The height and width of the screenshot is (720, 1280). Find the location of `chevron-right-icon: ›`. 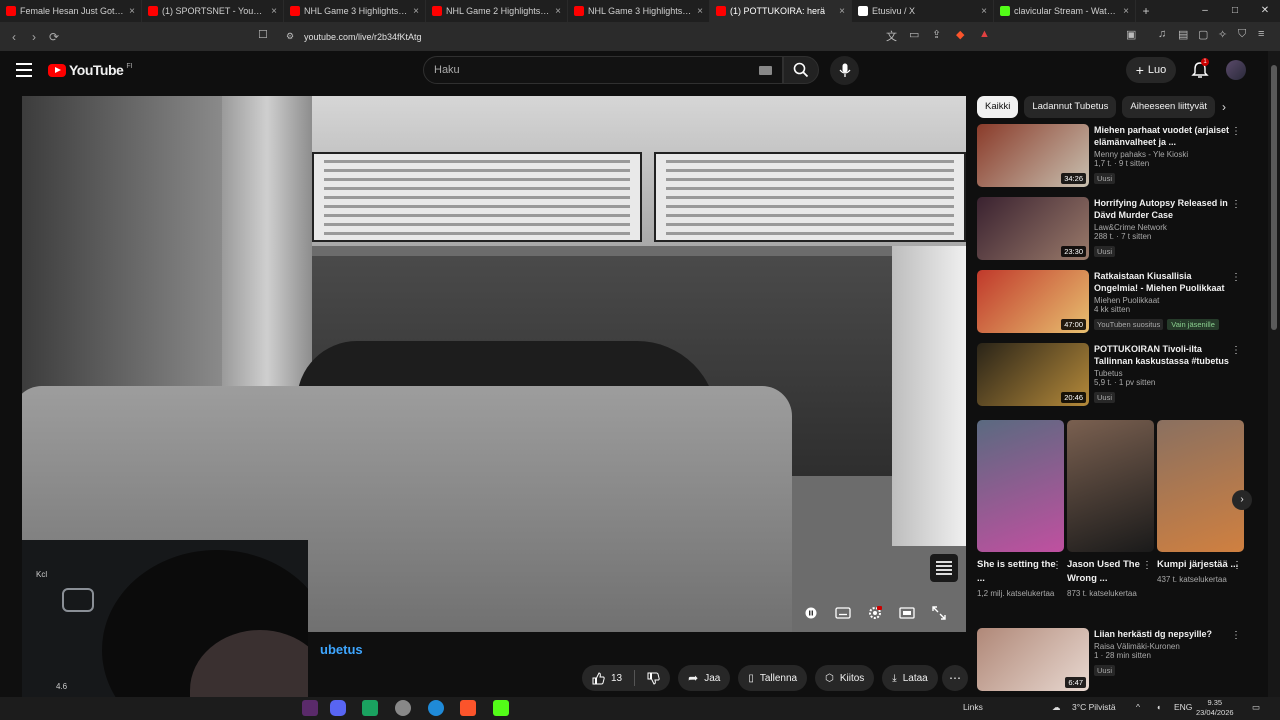

chevron-right-icon: › is located at coordinates (1224, 107).